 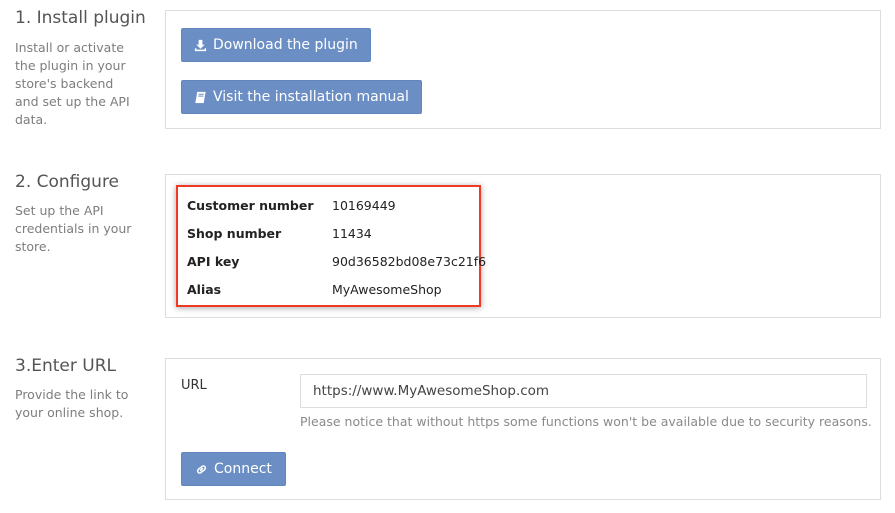 I want to click on connect-button: Connect, so click(x=233, y=469).